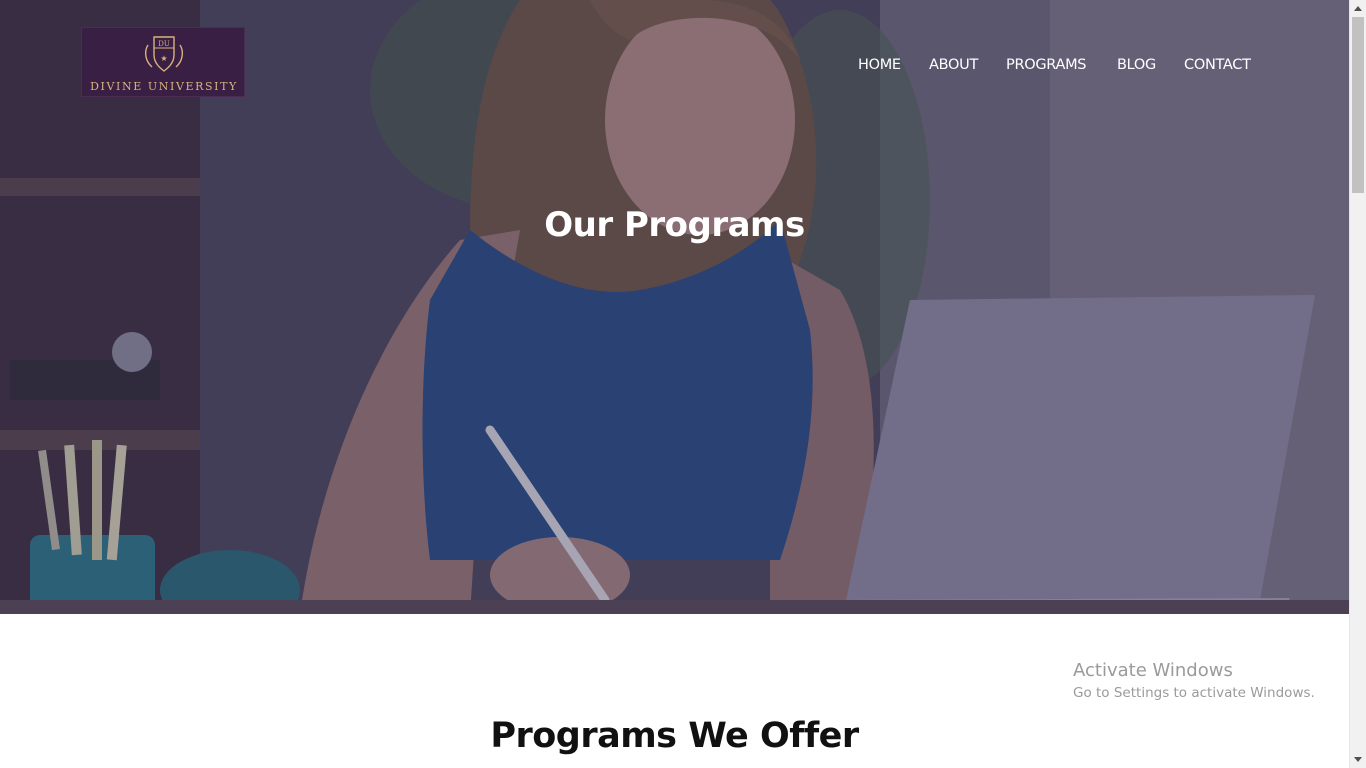  Describe the element at coordinates (674, 225) in the screenshot. I see `hero-title: Our Programs` at that location.